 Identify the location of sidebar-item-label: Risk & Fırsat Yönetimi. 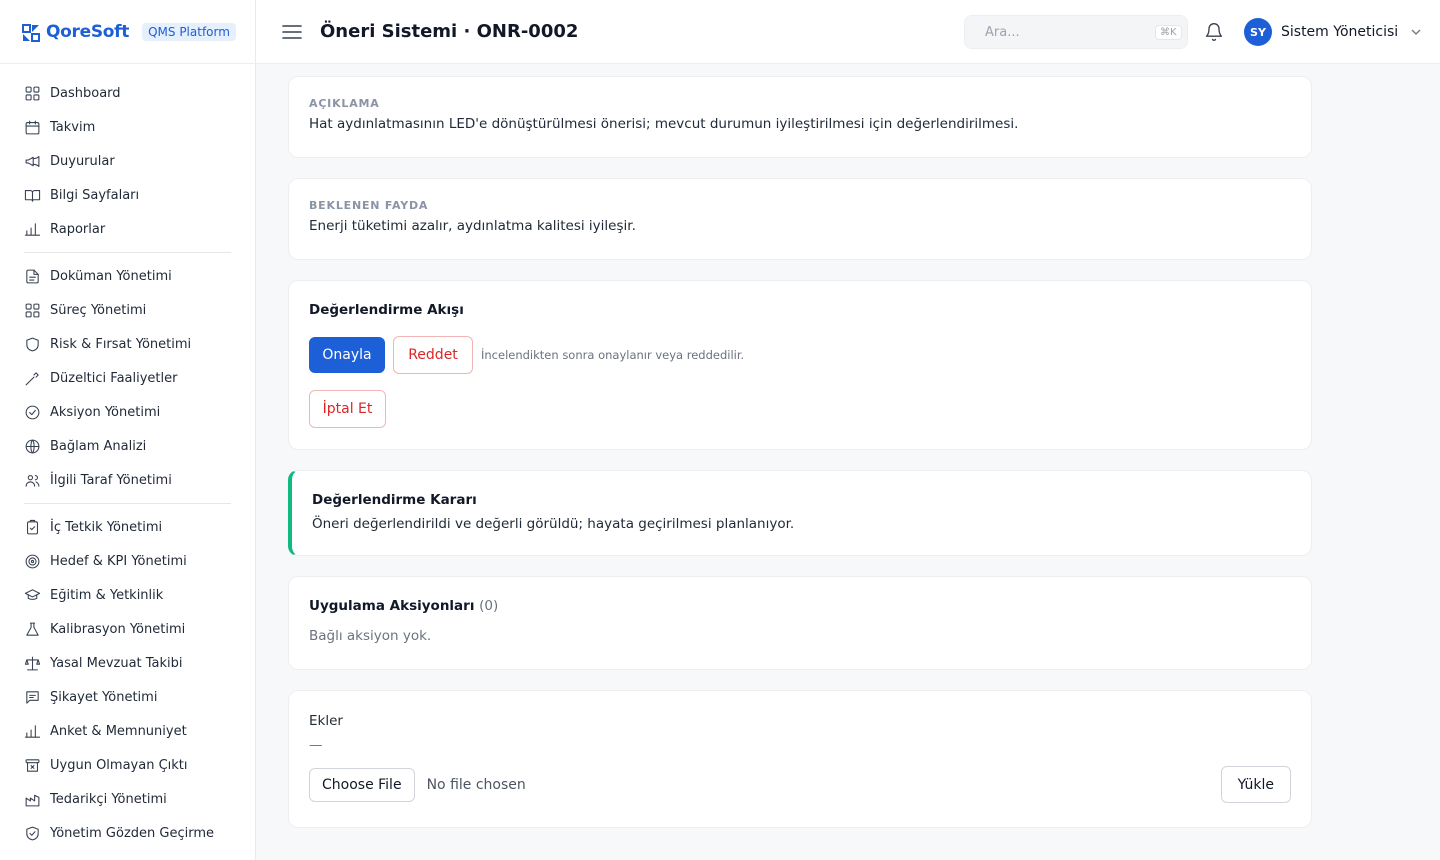
(121, 344).